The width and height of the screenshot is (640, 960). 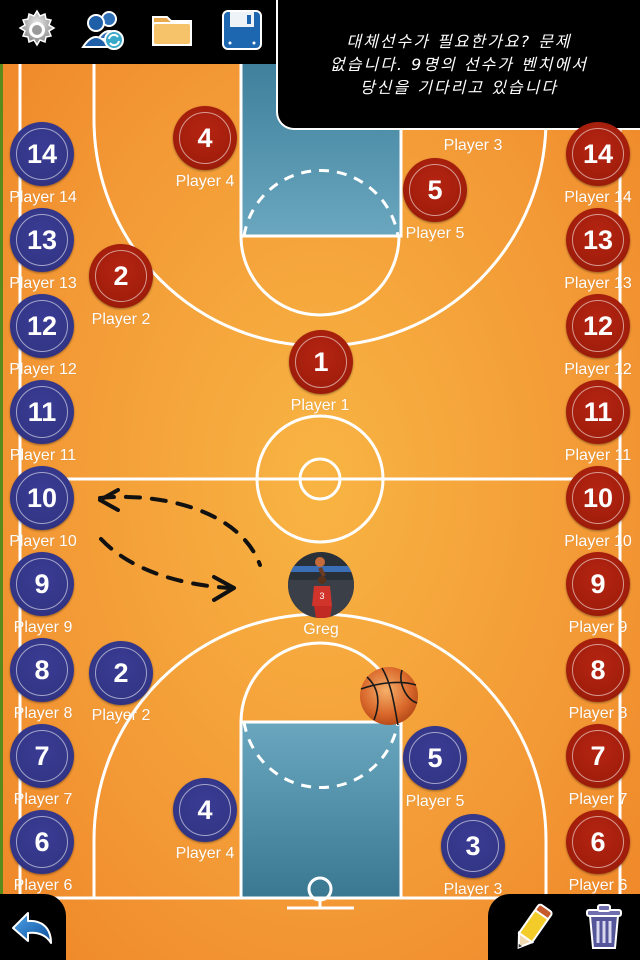 I want to click on red-bench-player-chip: 8, so click(x=598, y=670).